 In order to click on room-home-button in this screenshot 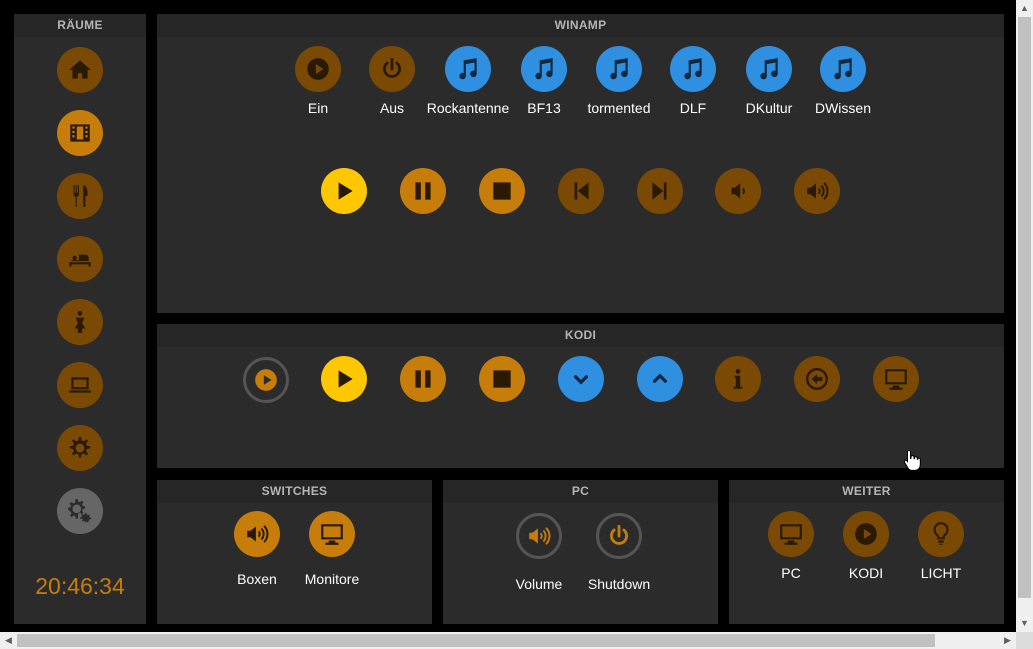, I will do `click(80, 70)`.